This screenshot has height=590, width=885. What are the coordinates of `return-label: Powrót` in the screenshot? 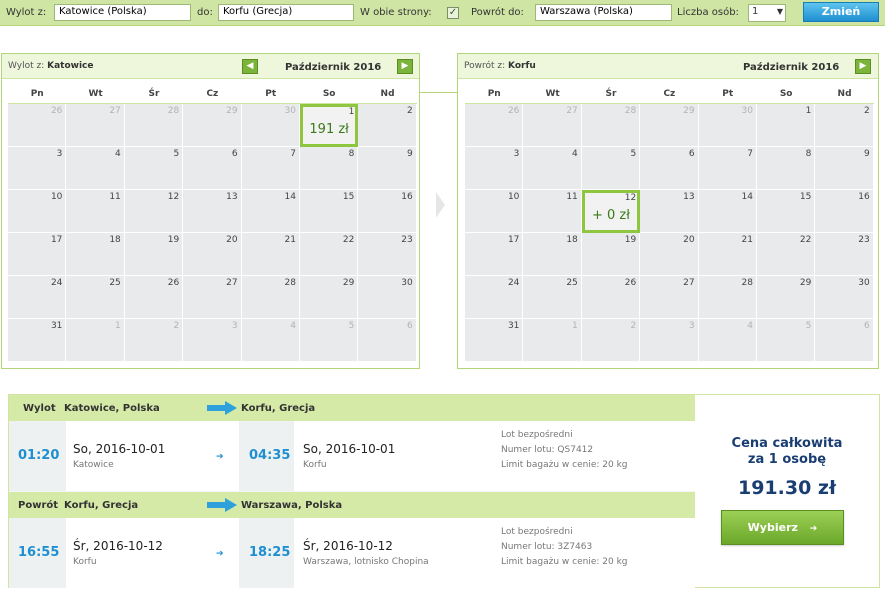 It's located at (38, 505).